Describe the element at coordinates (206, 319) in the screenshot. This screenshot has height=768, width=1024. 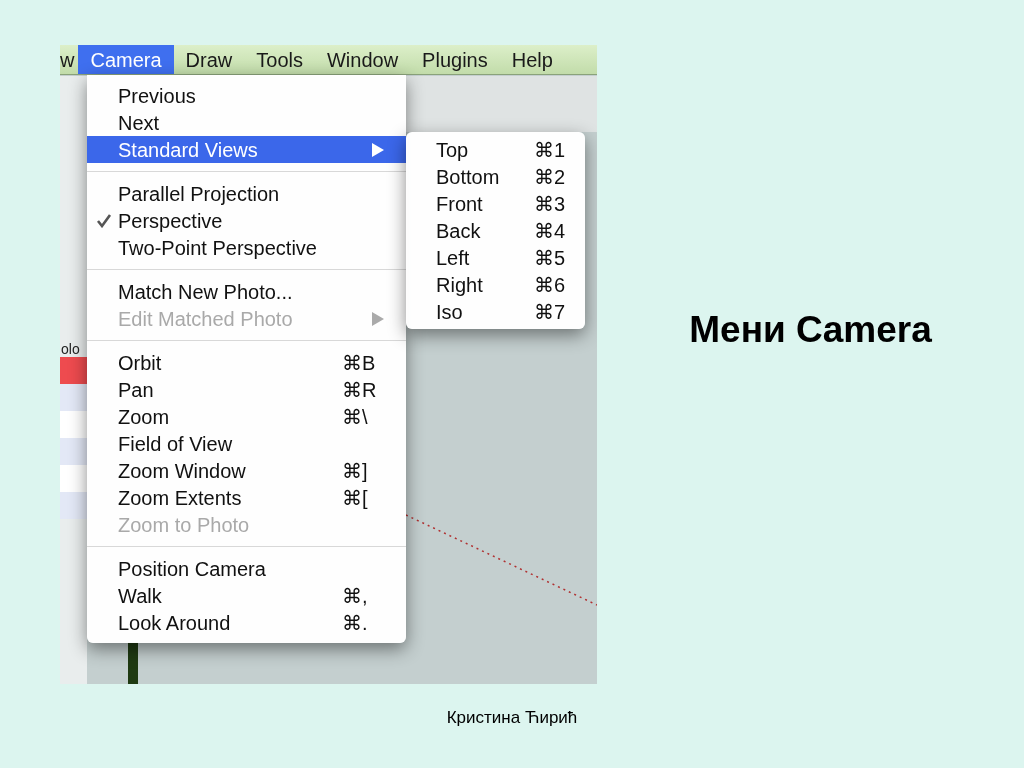
I see `menu-label: Edit Matched Photo` at that location.